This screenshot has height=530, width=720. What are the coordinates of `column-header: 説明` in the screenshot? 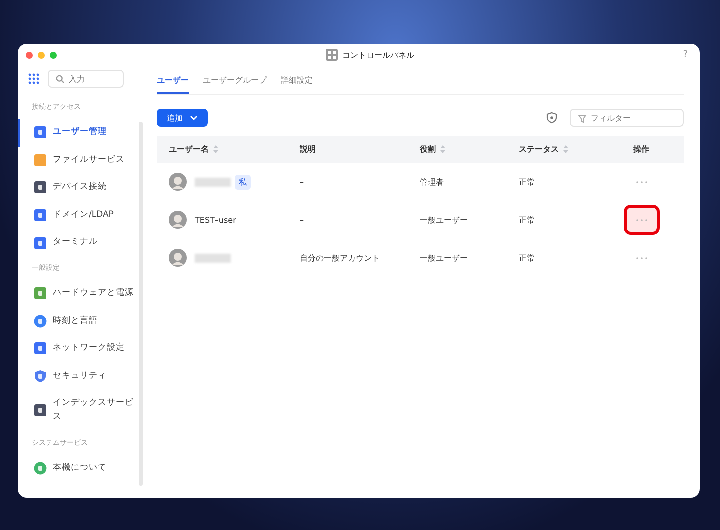 It's located at (308, 149).